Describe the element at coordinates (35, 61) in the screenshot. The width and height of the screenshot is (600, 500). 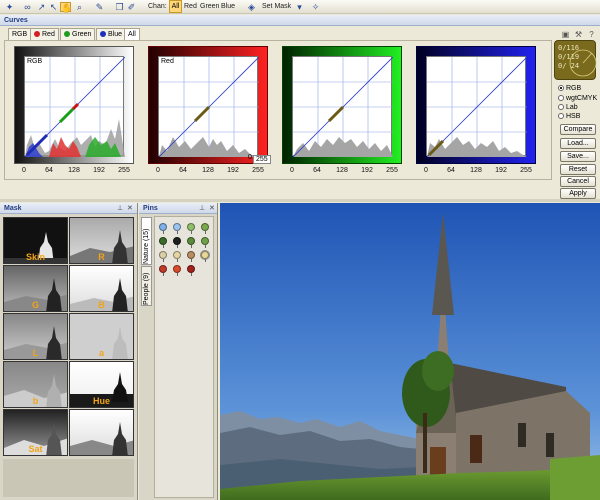
I see `curve-name-rgb: RGB` at that location.